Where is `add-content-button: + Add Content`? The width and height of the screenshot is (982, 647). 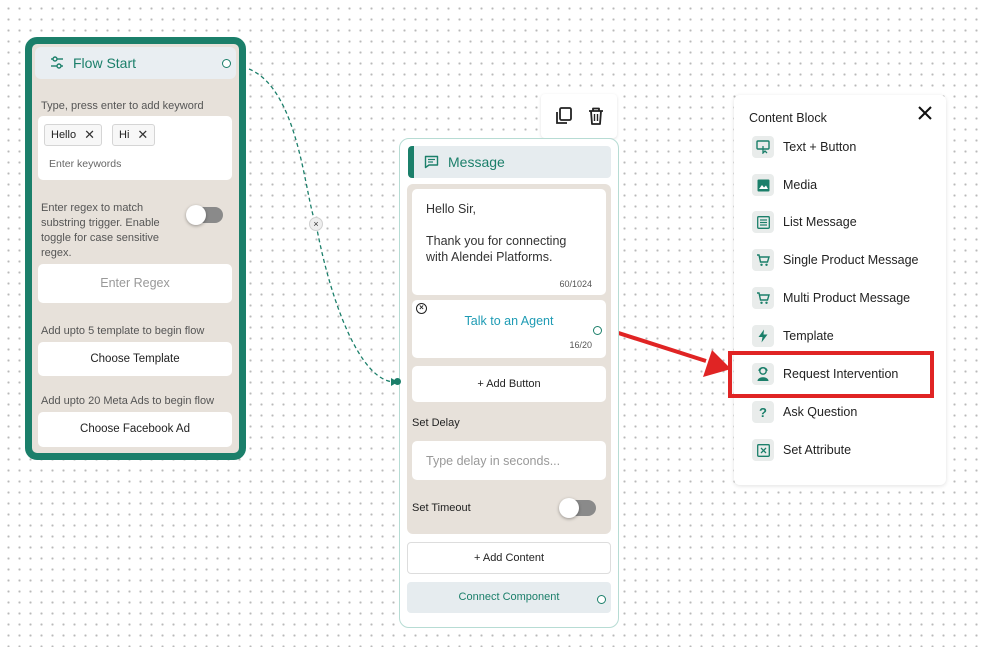
add-content-button: + Add Content is located at coordinates (509, 558).